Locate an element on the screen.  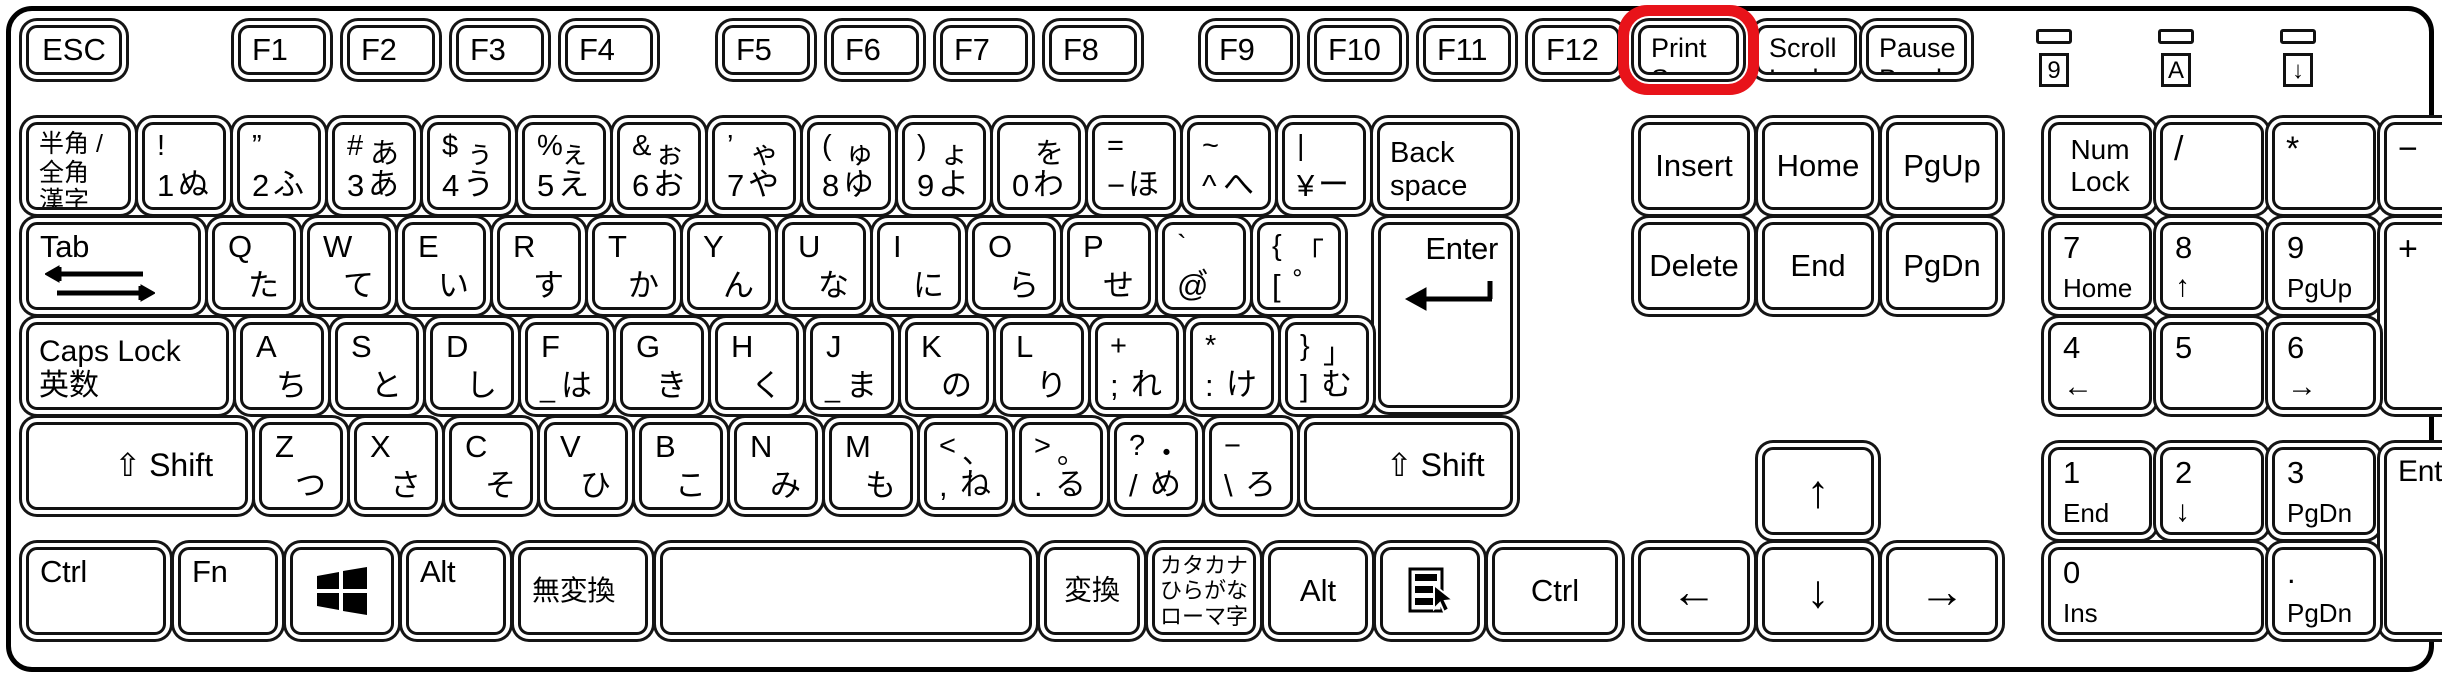
key-shift-right: ⇧ Shift is located at coordinates (1408, 466).